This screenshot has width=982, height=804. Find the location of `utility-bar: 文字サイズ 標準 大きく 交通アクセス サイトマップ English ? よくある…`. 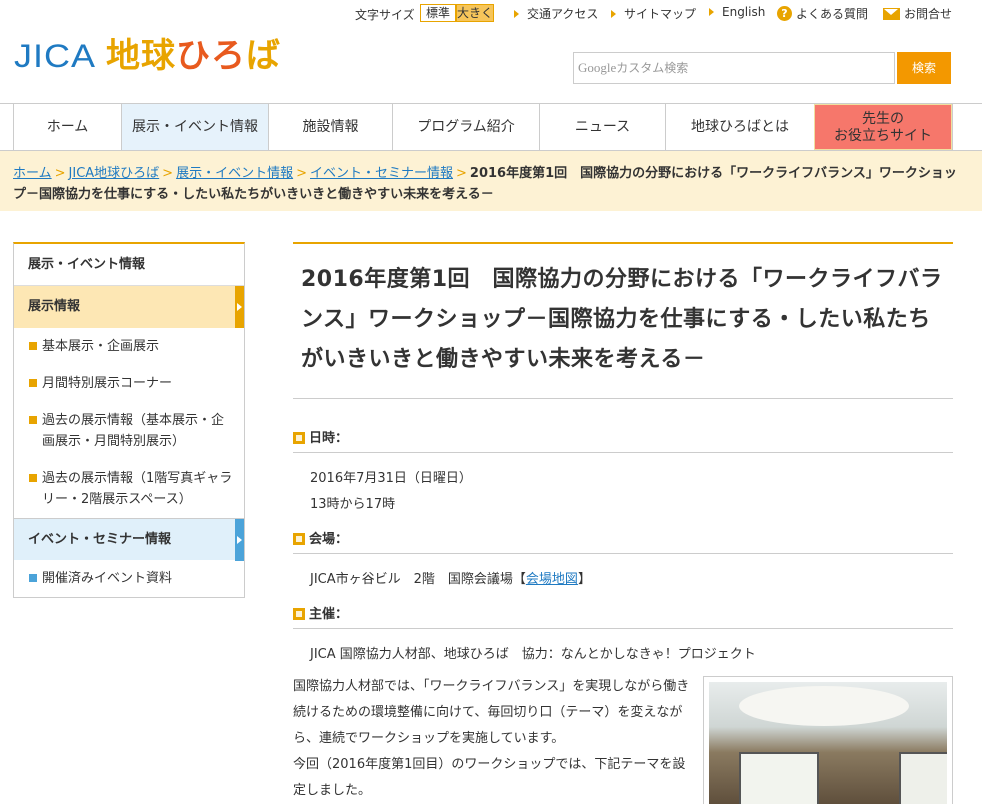

utility-bar: 文字サイズ 標準 大きく 交通アクセス サイトマップ English ? よくある… is located at coordinates (491, 13).